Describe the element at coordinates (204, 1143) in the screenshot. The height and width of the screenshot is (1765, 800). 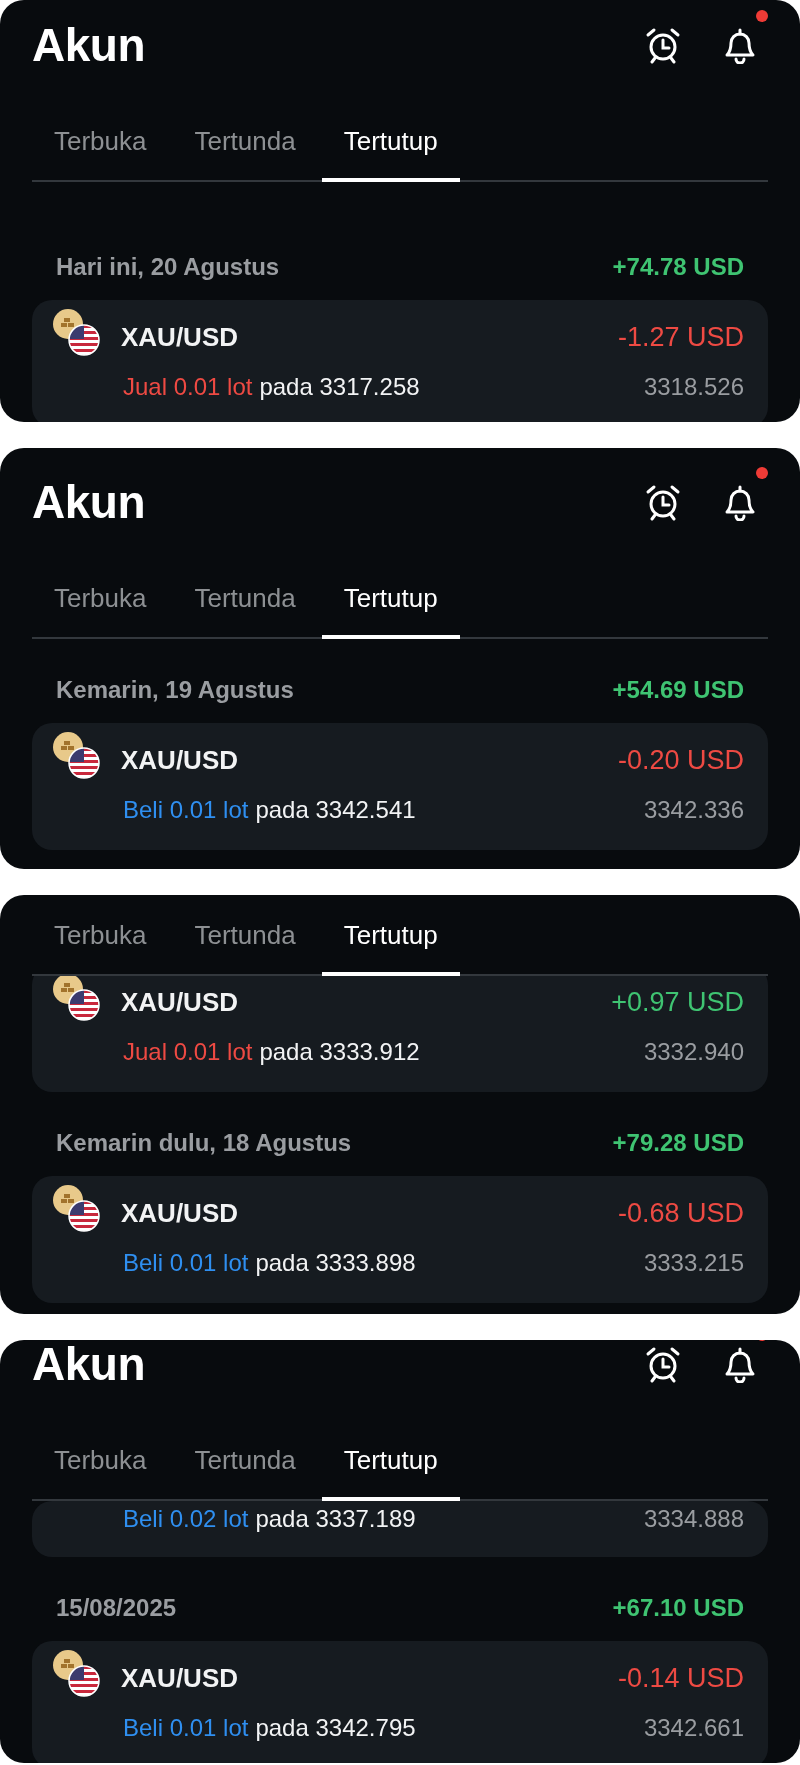
I see `date-heading: Kemarin dulu, 18 Agustus` at that location.